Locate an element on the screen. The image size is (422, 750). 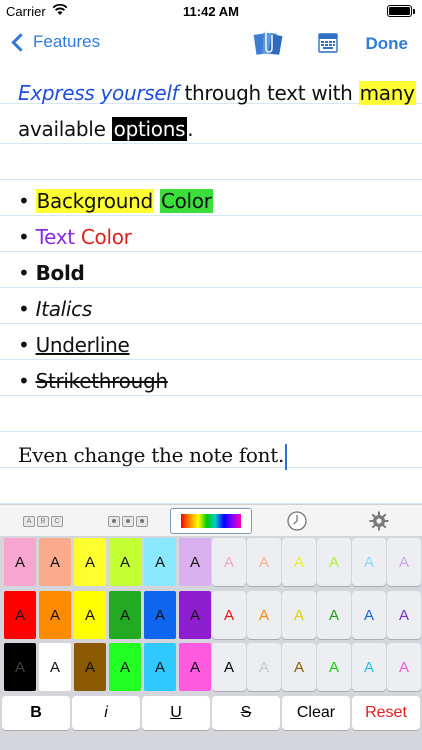
reset-button: Reset is located at coordinates (386, 713).